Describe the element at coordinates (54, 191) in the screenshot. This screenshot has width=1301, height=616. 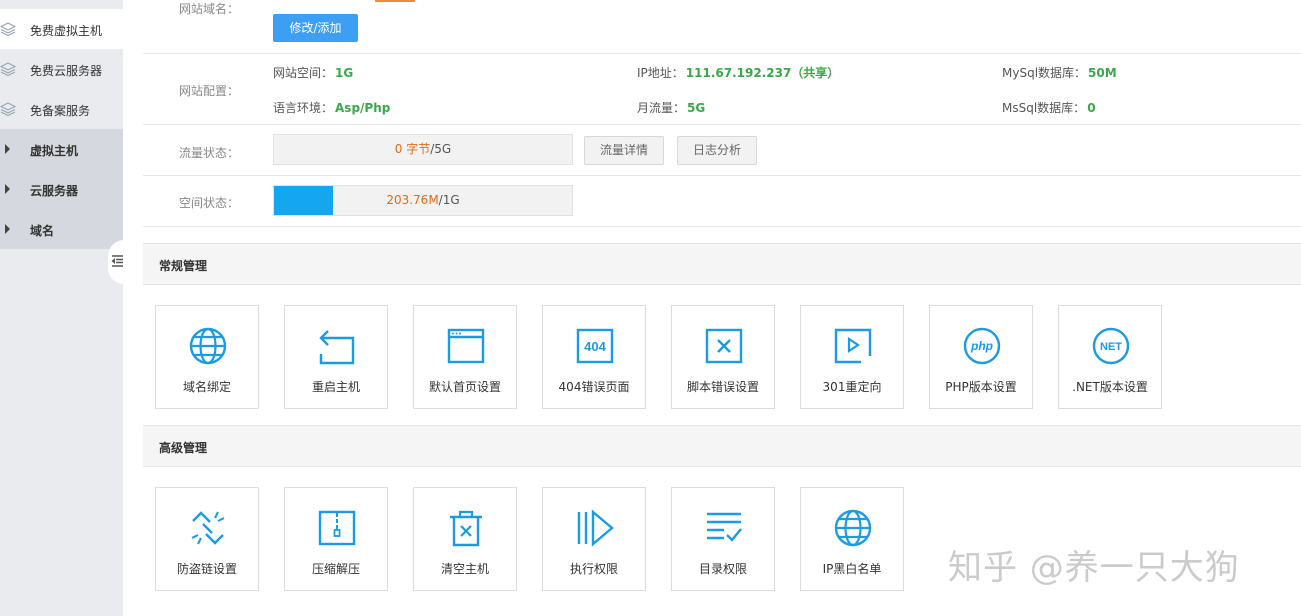
I see `sidebar-group-label: 云服务器` at that location.